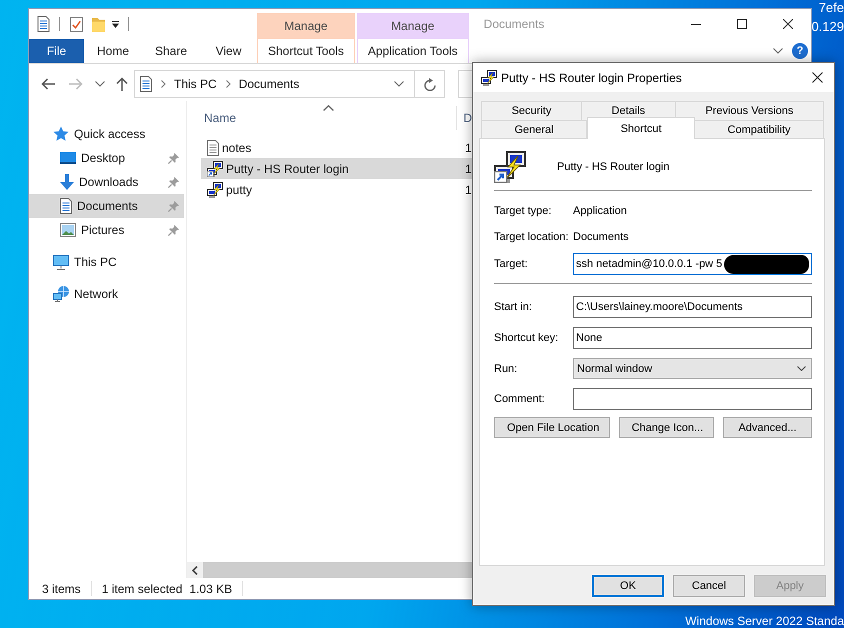 Image resolution: width=844 pixels, height=628 pixels. Describe the element at coordinates (628, 586) in the screenshot. I see `dialog-button: OK` at that location.